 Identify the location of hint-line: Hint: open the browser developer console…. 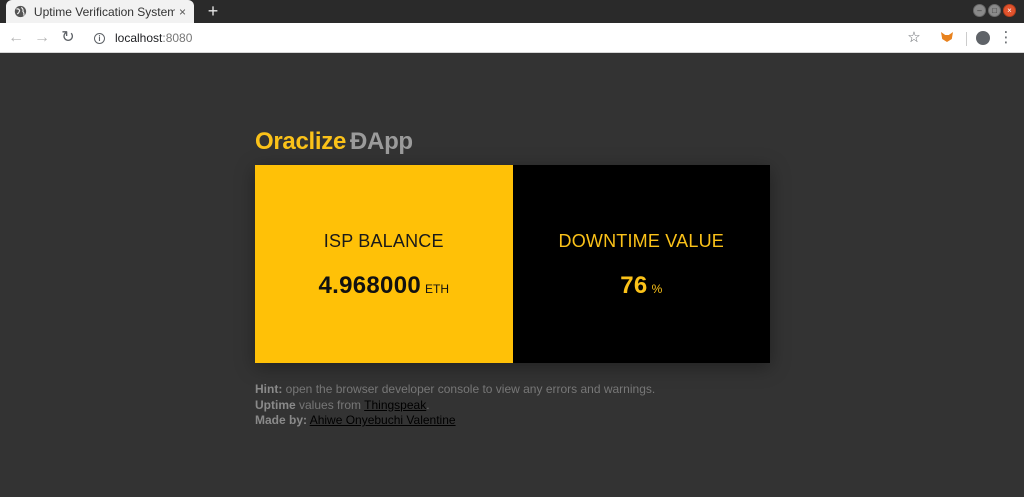
(455, 390).